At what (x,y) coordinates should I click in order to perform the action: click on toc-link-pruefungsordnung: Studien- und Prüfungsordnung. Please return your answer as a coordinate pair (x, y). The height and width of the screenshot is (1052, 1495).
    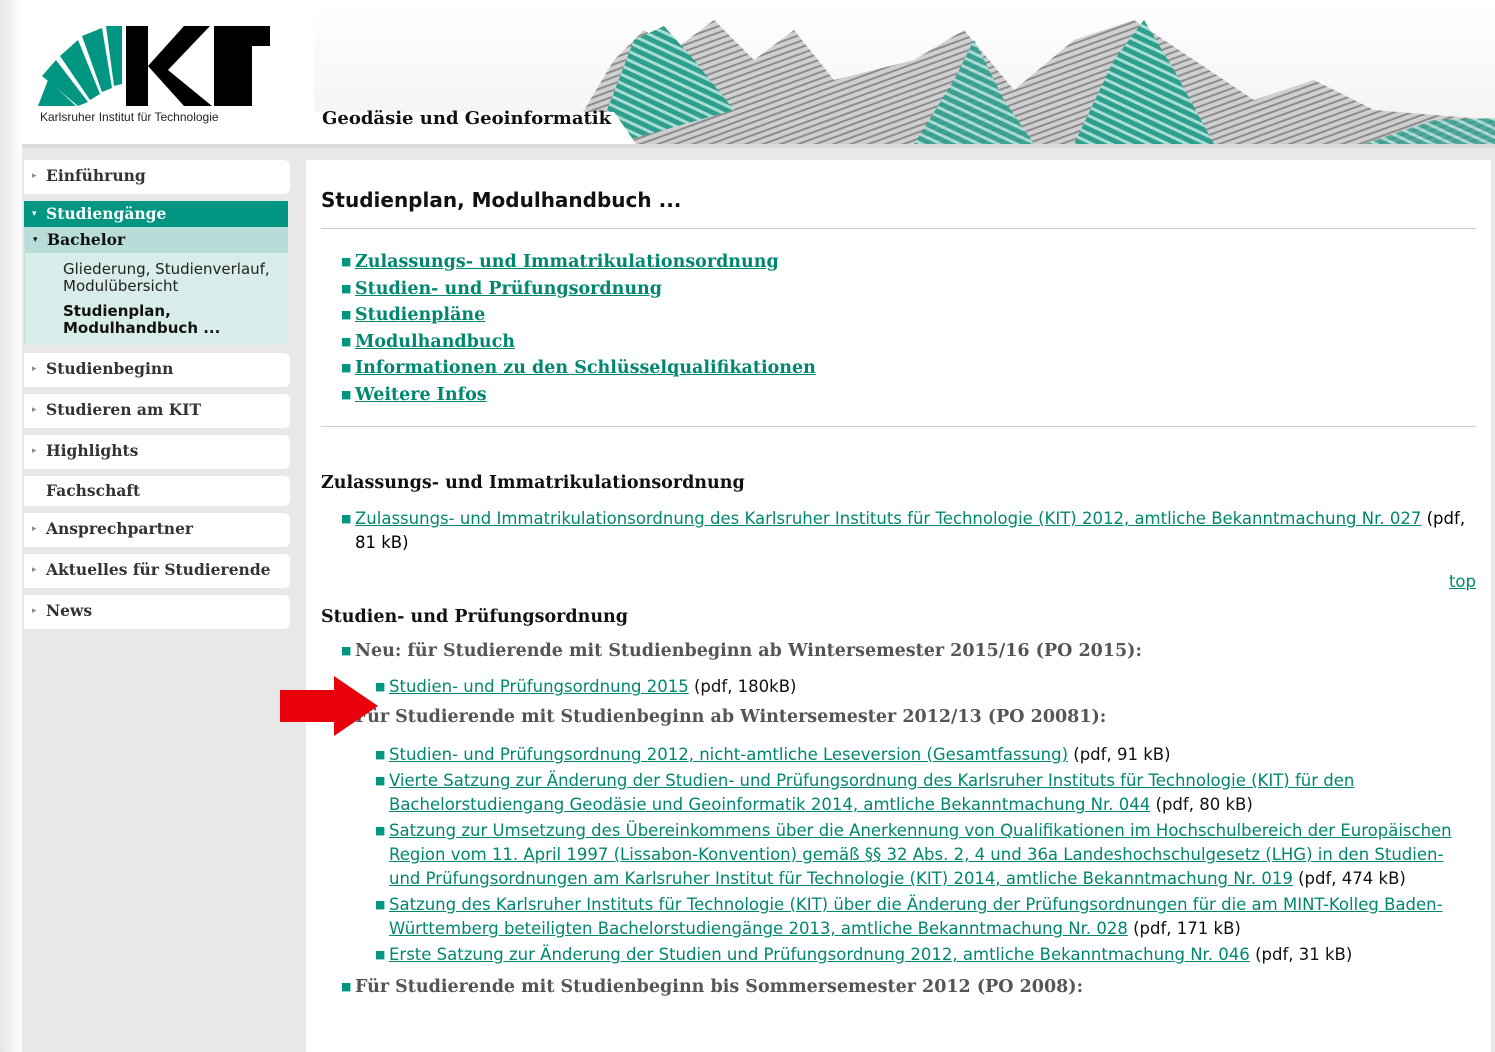
    Looking at the image, I should click on (508, 289).